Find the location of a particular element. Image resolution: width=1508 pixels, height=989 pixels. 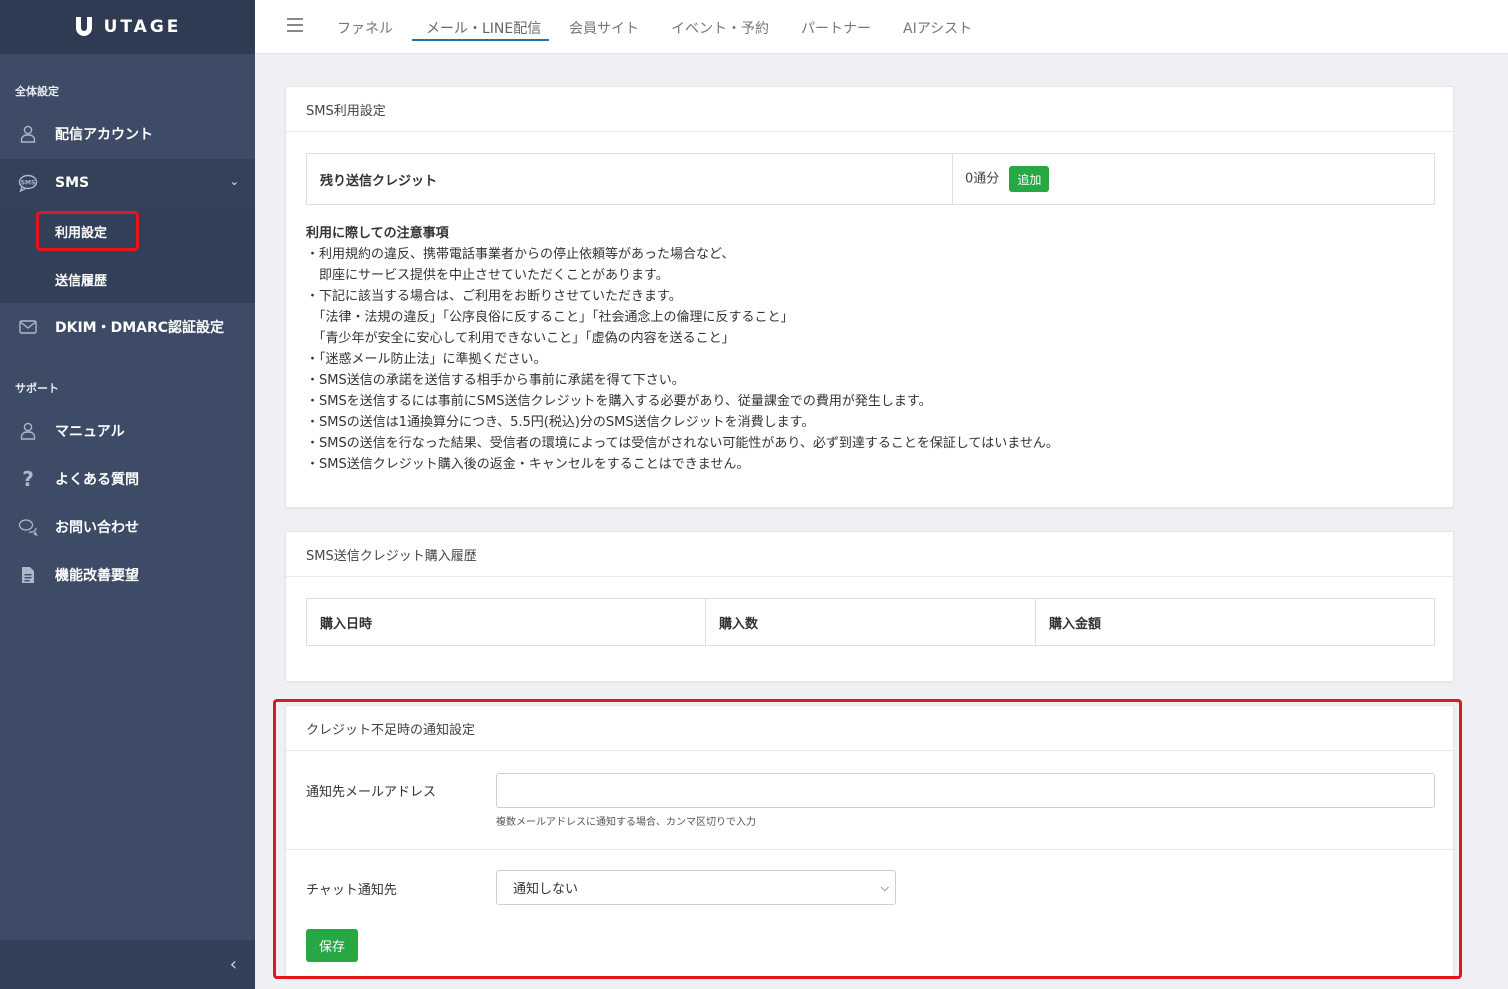

chevron-left-icon: ‹ is located at coordinates (233, 964).